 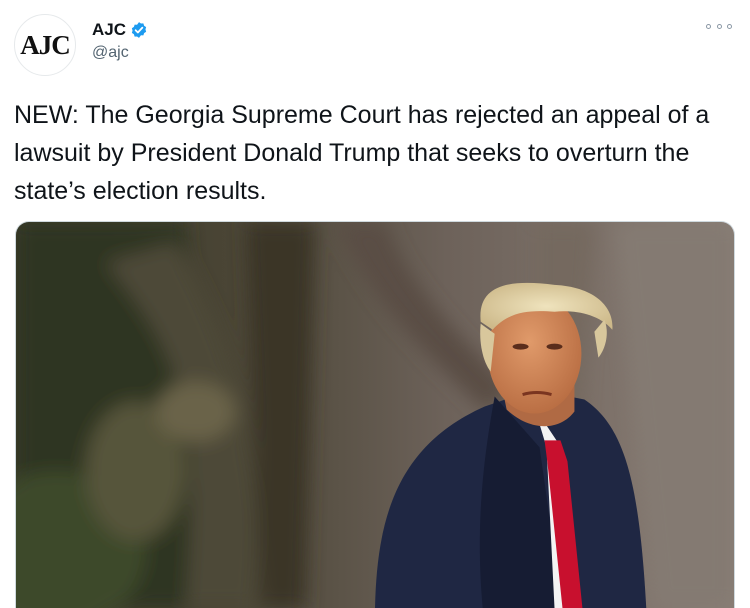 I want to click on author-name-row: AJC, so click(x=120, y=30).